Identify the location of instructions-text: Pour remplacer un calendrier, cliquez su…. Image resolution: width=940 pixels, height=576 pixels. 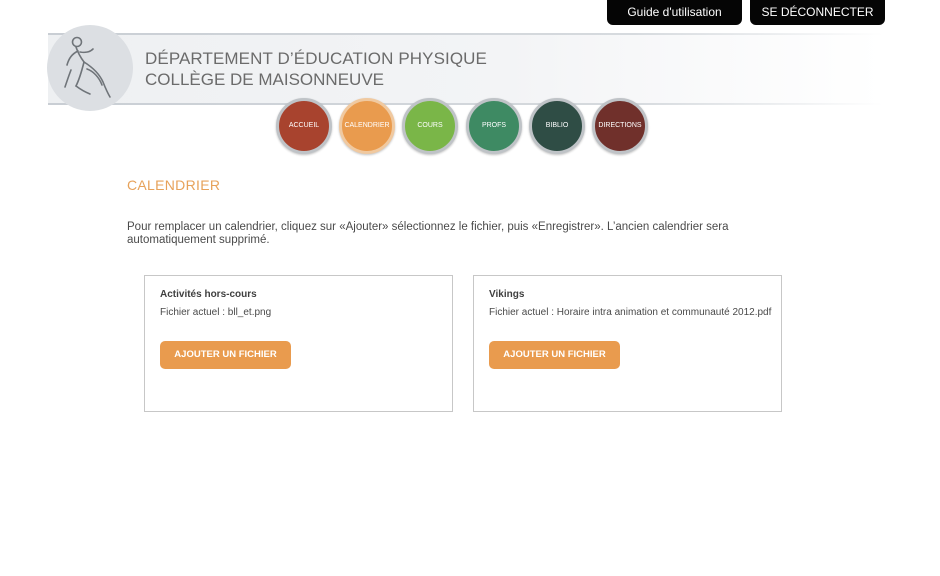
(428, 233).